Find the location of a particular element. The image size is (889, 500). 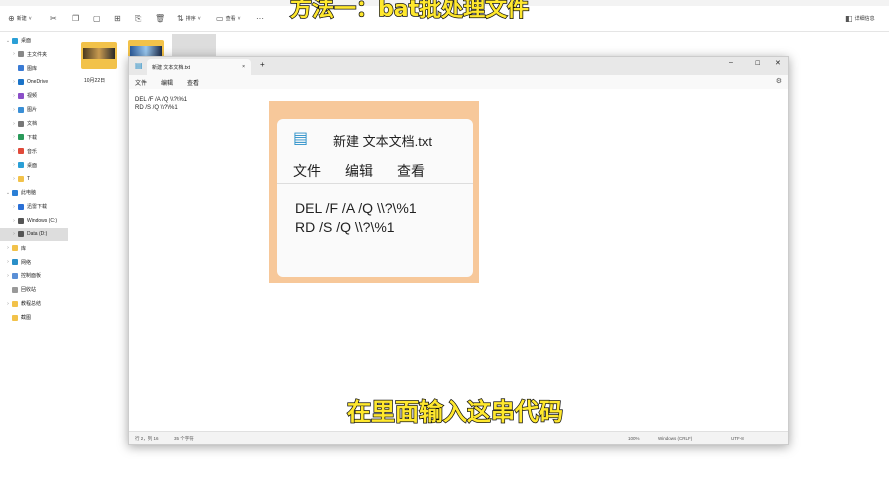

menu-file: 文件 is located at coordinates (141, 82).